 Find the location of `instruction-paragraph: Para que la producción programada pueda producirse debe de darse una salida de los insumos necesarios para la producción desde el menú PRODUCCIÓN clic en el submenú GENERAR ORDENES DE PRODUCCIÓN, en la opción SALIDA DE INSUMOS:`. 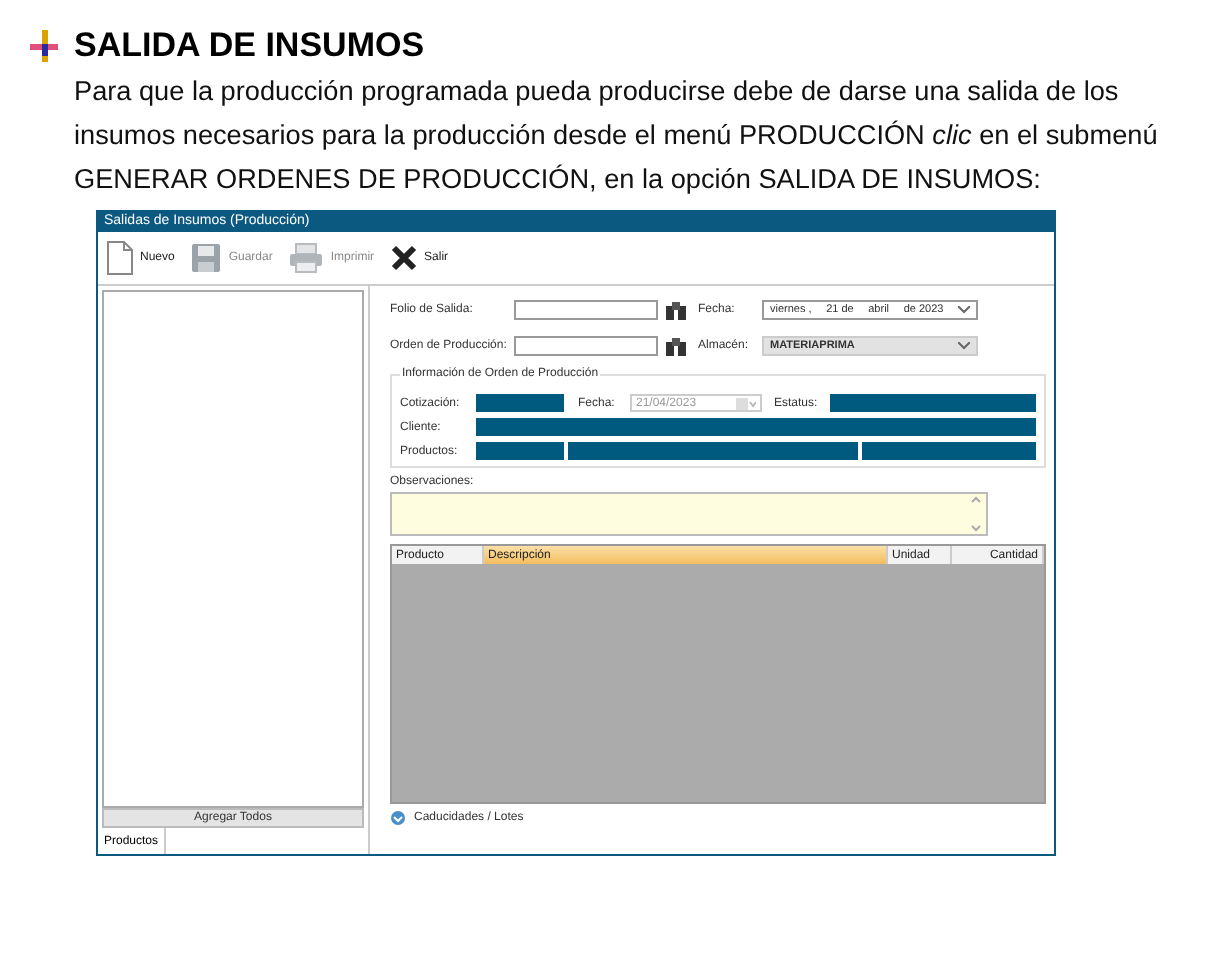

instruction-paragraph: Para que la producción programada pueda producirse debe de darse una salida de los insumos necesarios para la producción desde el menú PRODUCCIÓN clic en el submenú GENERAR ORDENES DE PRODUCCIÓN, en la opción SALIDA DE INSUMOS: is located at coordinates (617, 136).